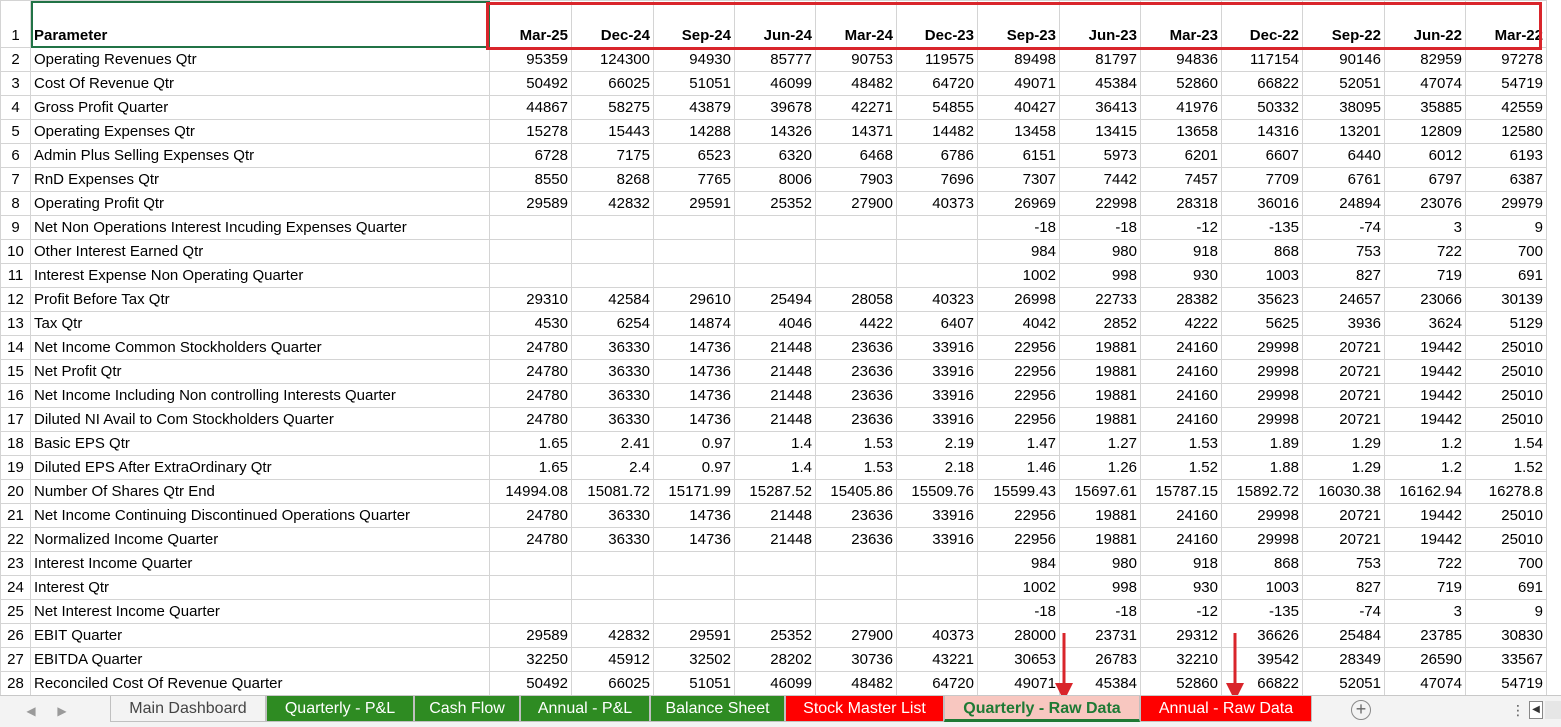  Describe the element at coordinates (694, 683) in the screenshot. I see `value-cell: 51051` at that location.